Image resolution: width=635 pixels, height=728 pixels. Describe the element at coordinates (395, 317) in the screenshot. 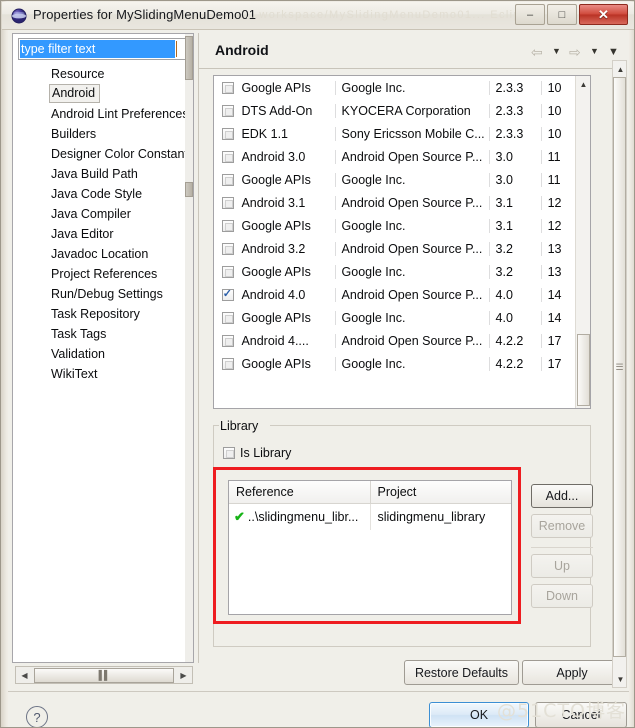

I see `table-row: Google APIs Google Inc. 4.0 14` at that location.